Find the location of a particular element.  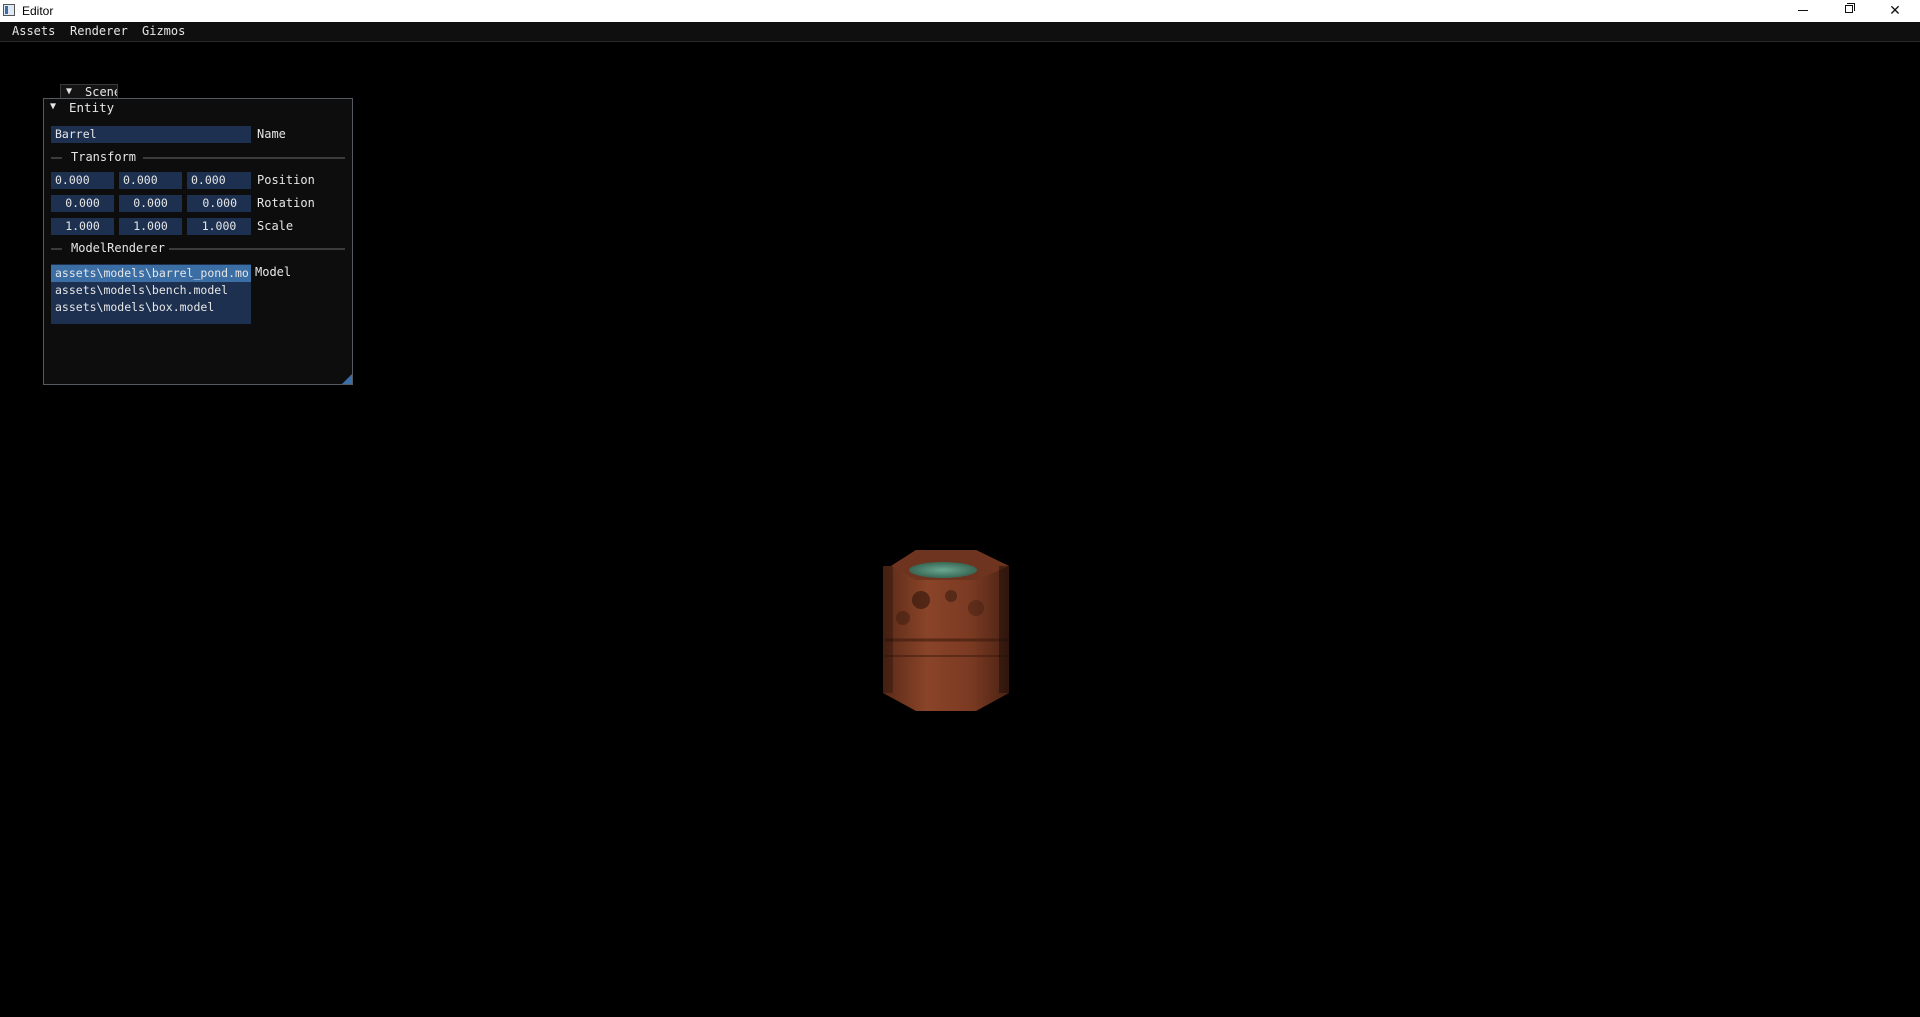

close-button: ✕ is located at coordinates (1895, 11).